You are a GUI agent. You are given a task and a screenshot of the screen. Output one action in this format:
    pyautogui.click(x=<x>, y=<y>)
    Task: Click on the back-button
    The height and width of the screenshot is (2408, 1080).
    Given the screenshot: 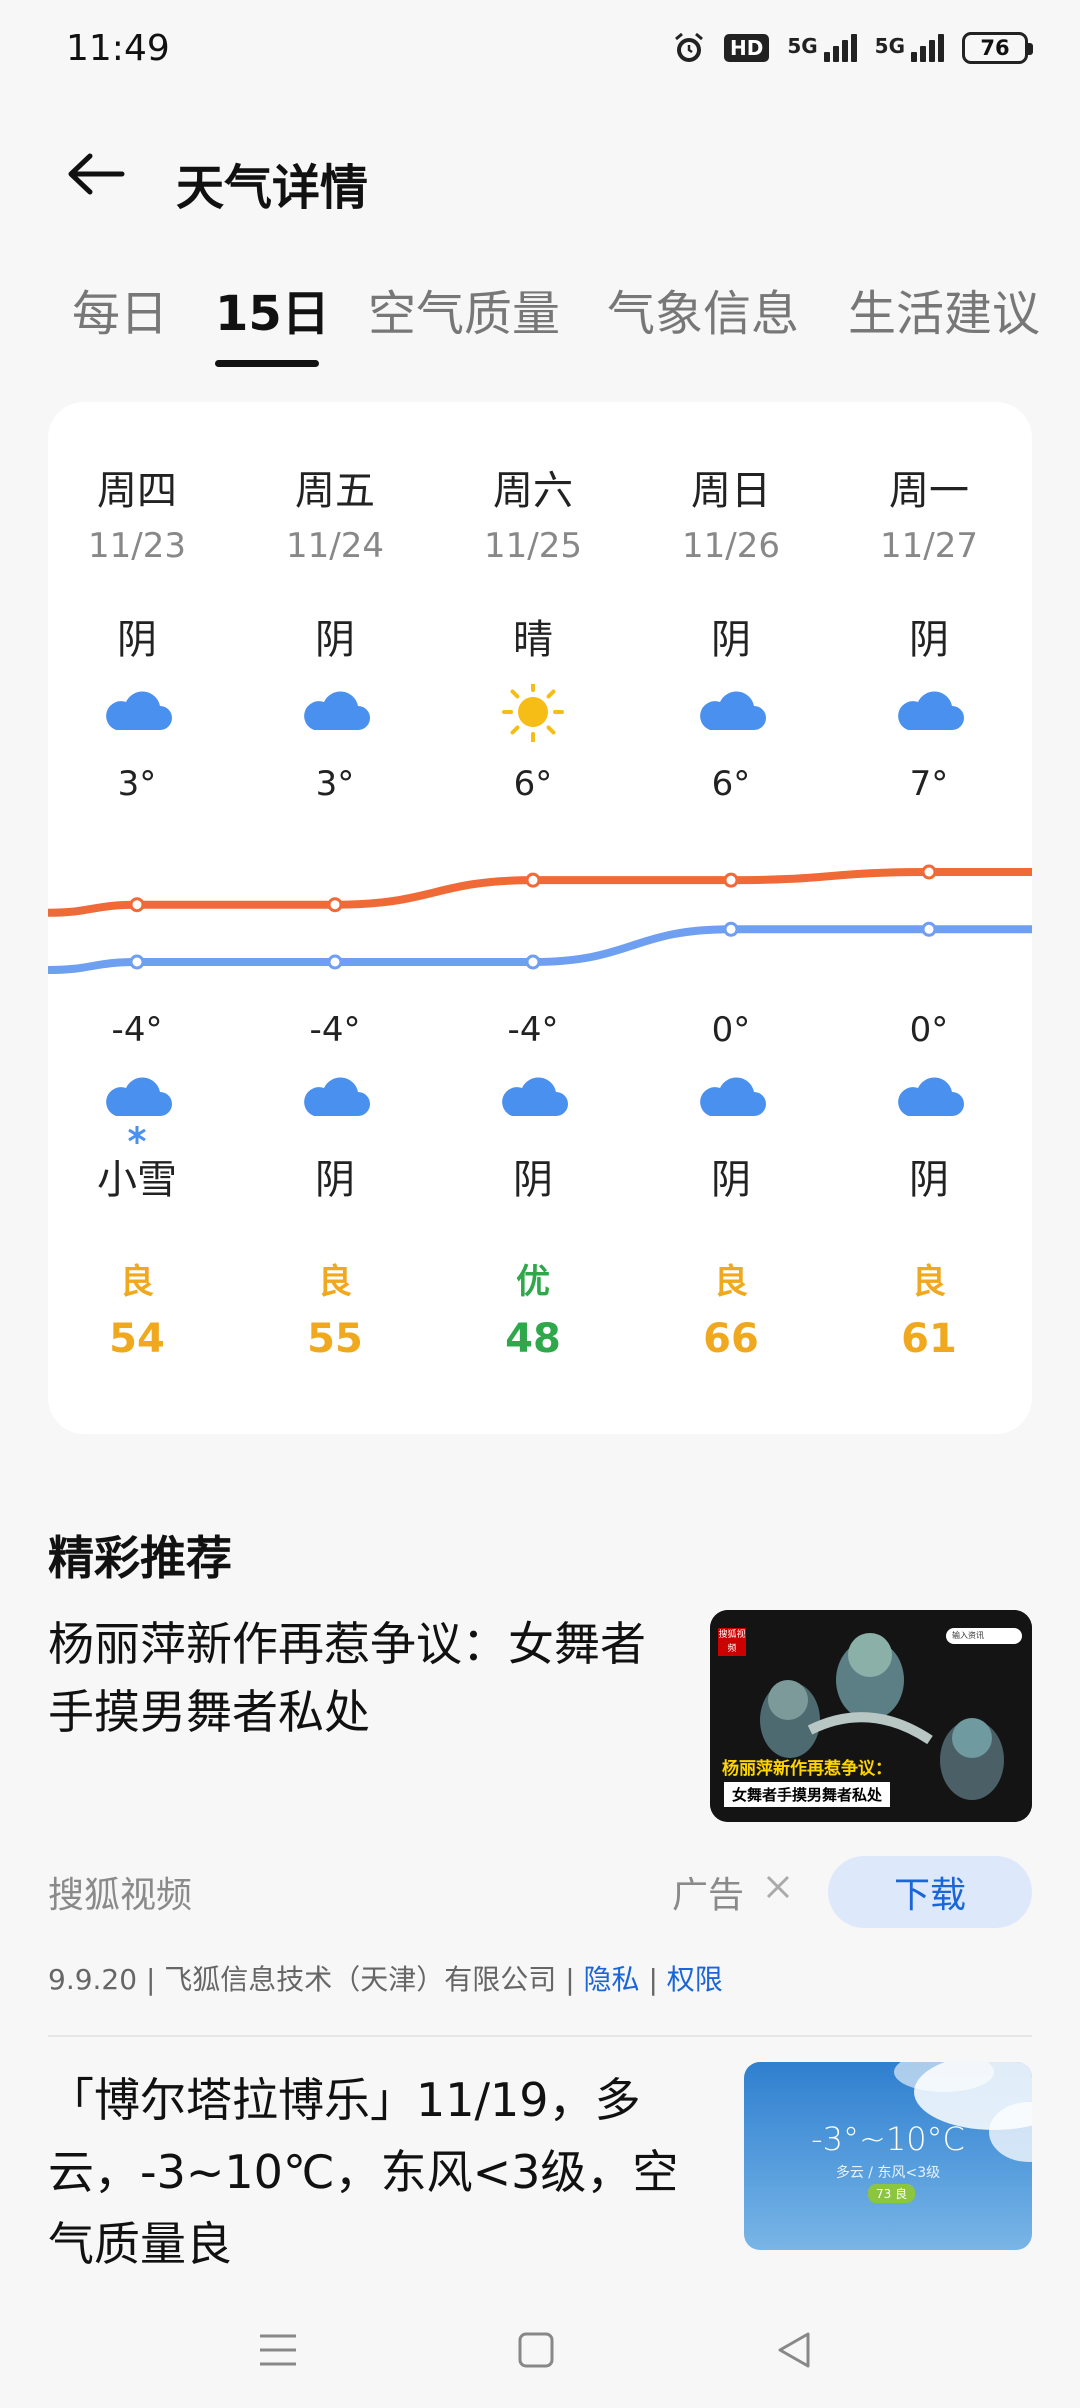 What is the action you would take?
    pyautogui.click(x=96, y=174)
    